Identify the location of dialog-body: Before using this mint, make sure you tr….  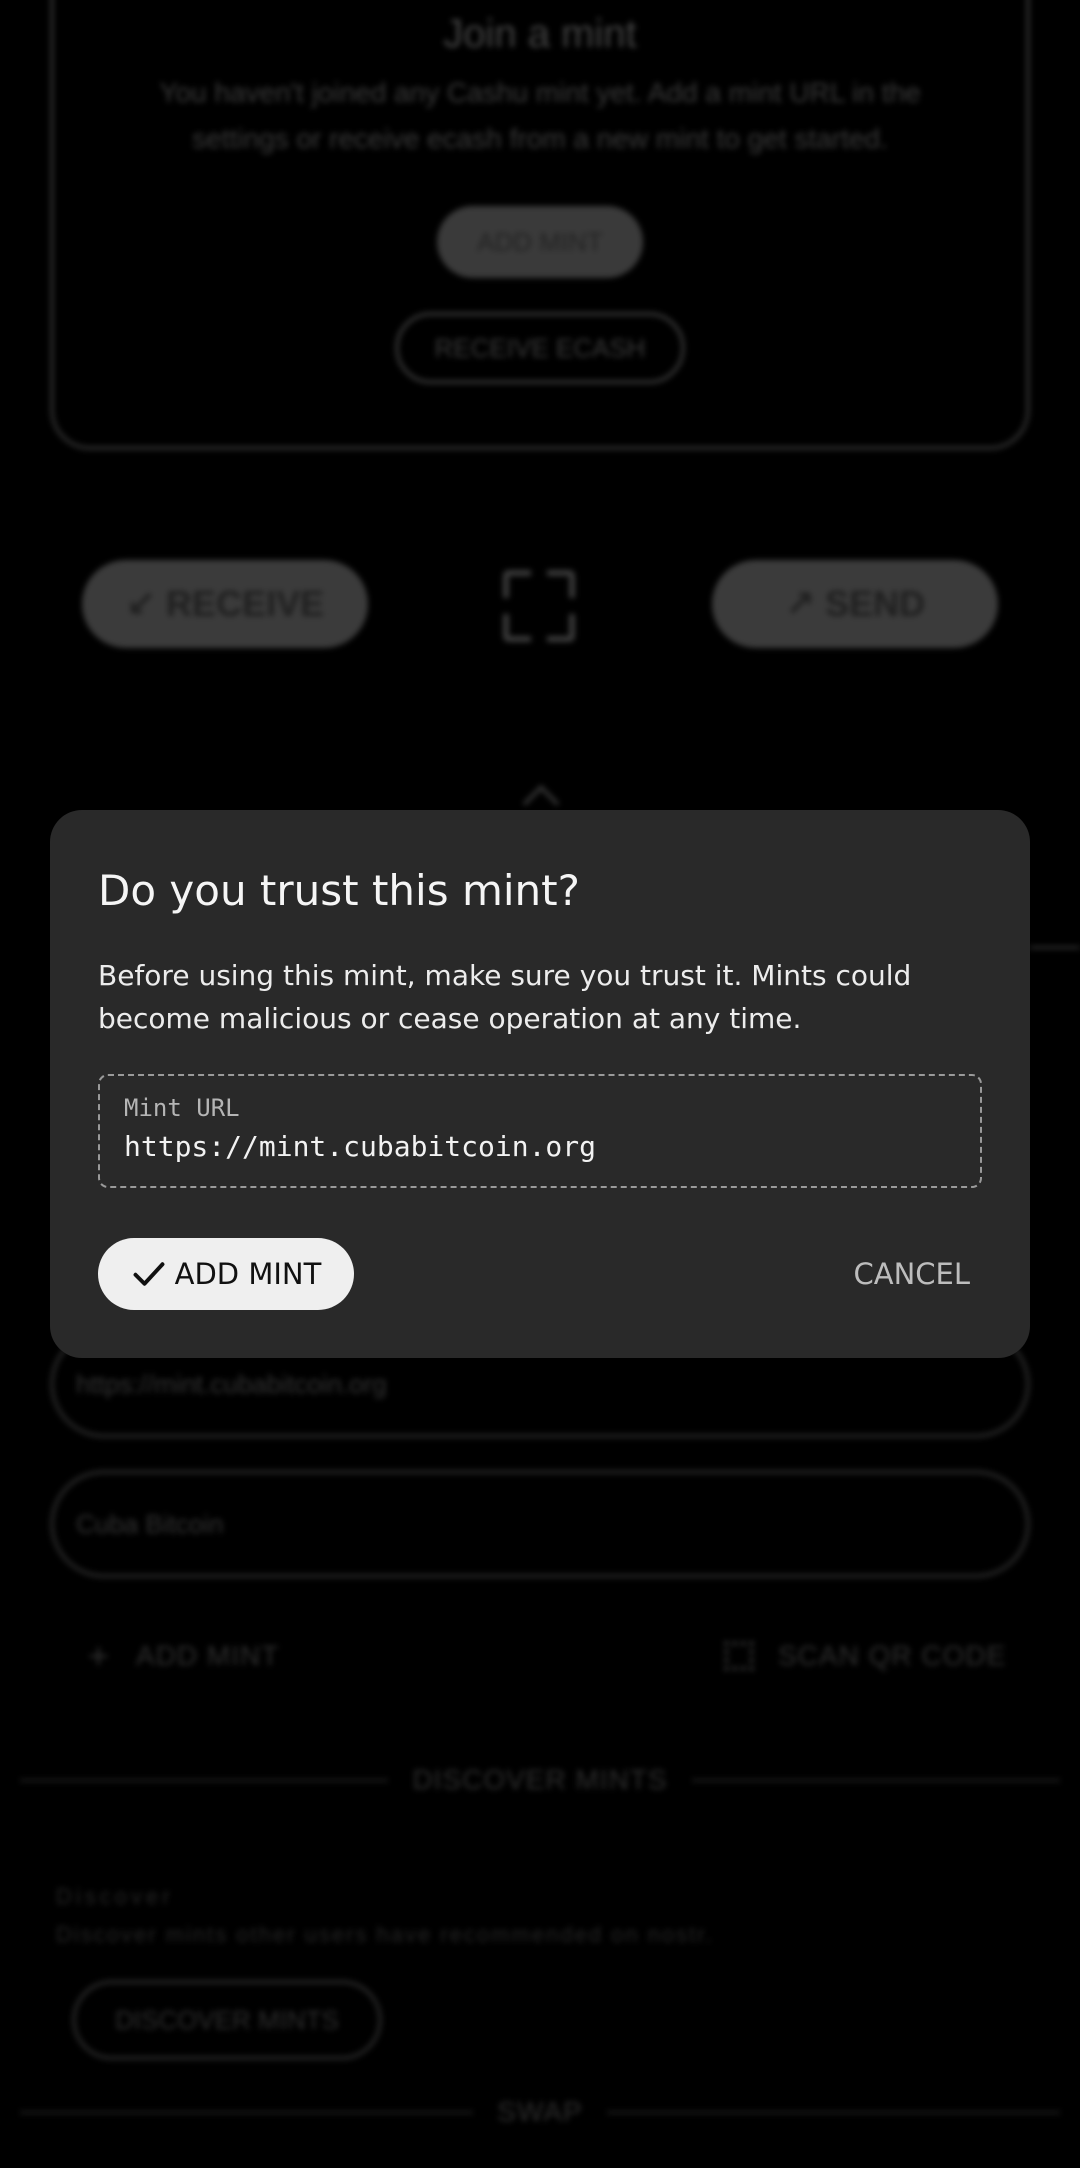
(505, 997).